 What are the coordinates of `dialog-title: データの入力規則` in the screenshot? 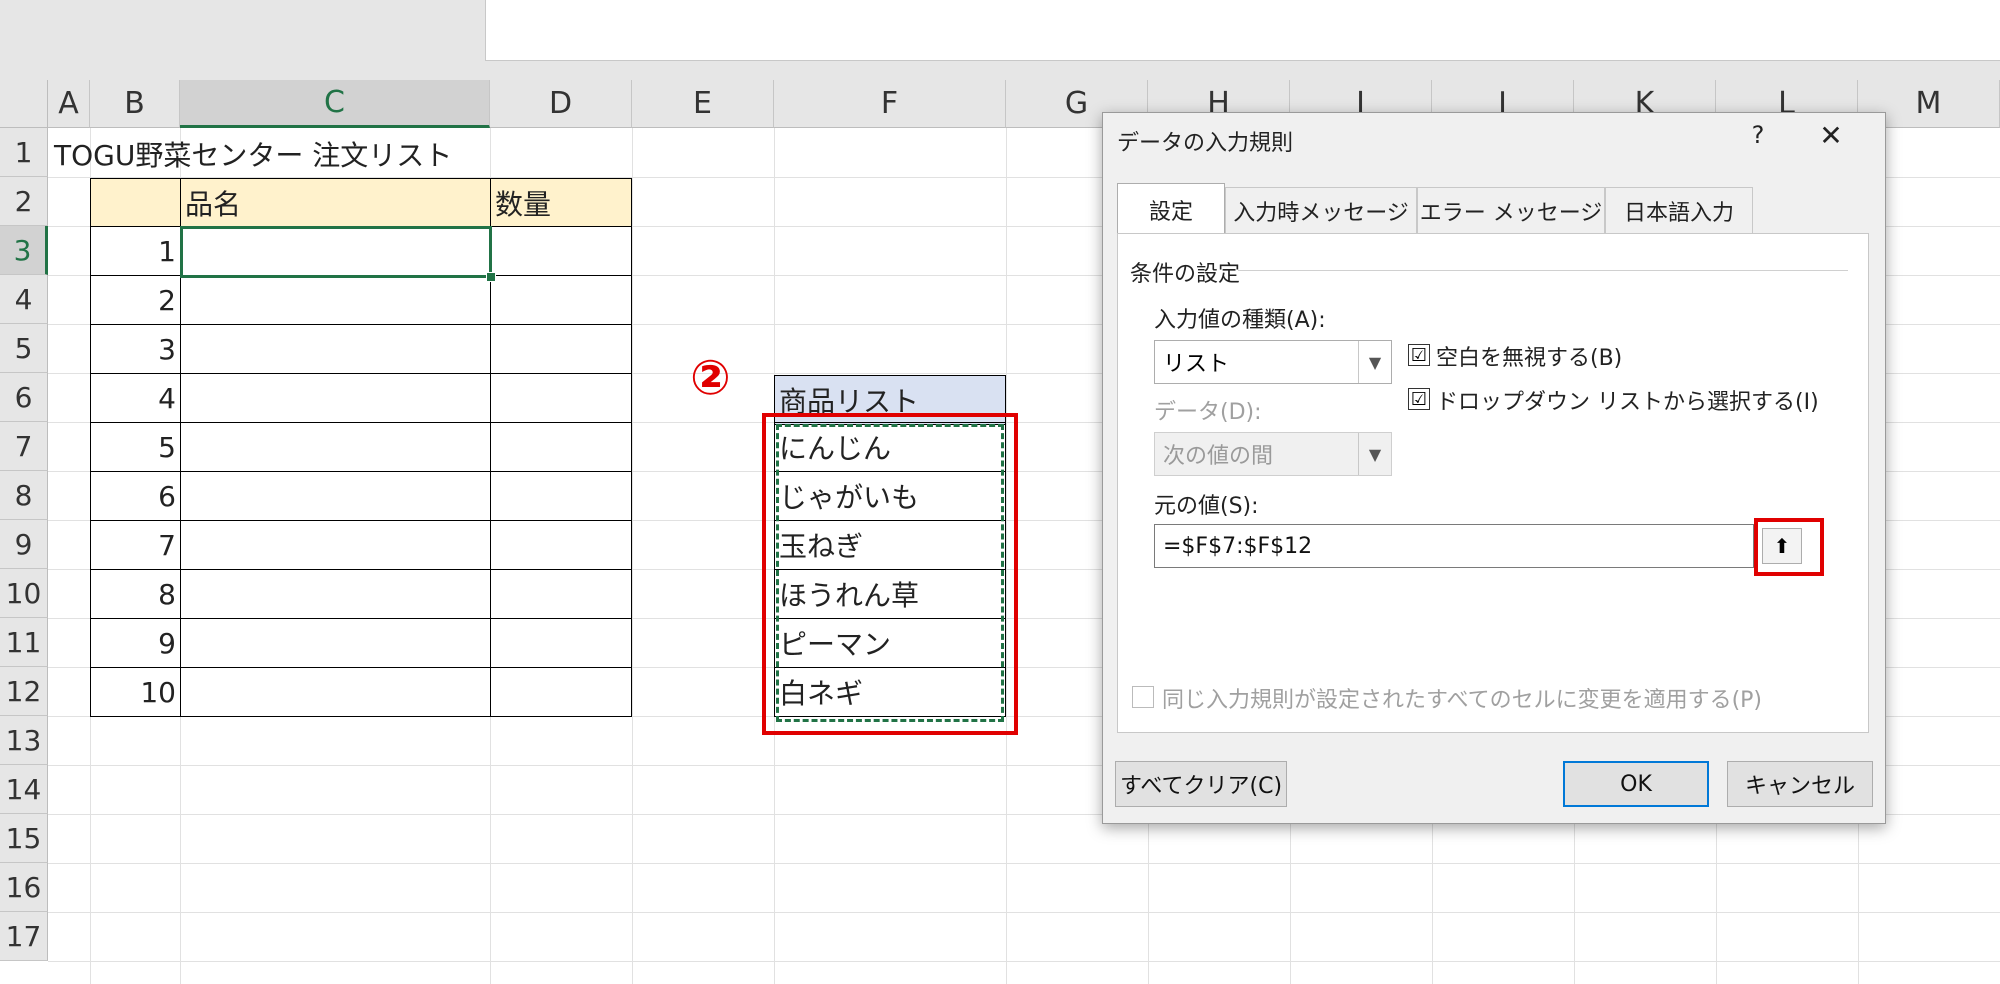 It's located at (1205, 143).